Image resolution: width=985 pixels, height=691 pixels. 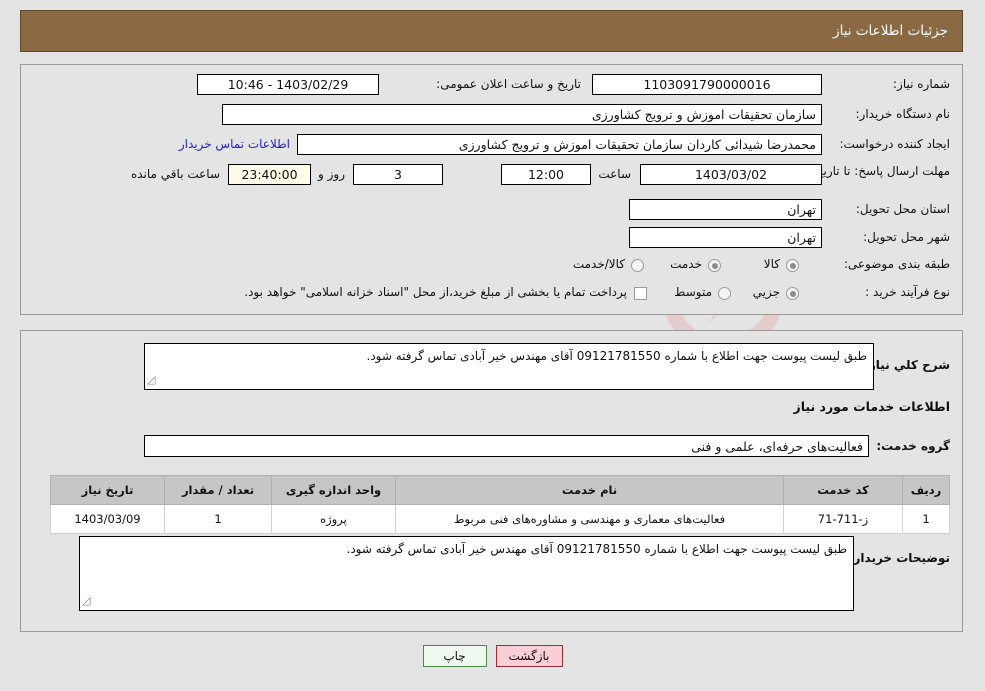 I want to click on process-radio-jozi, so click(x=792, y=293).